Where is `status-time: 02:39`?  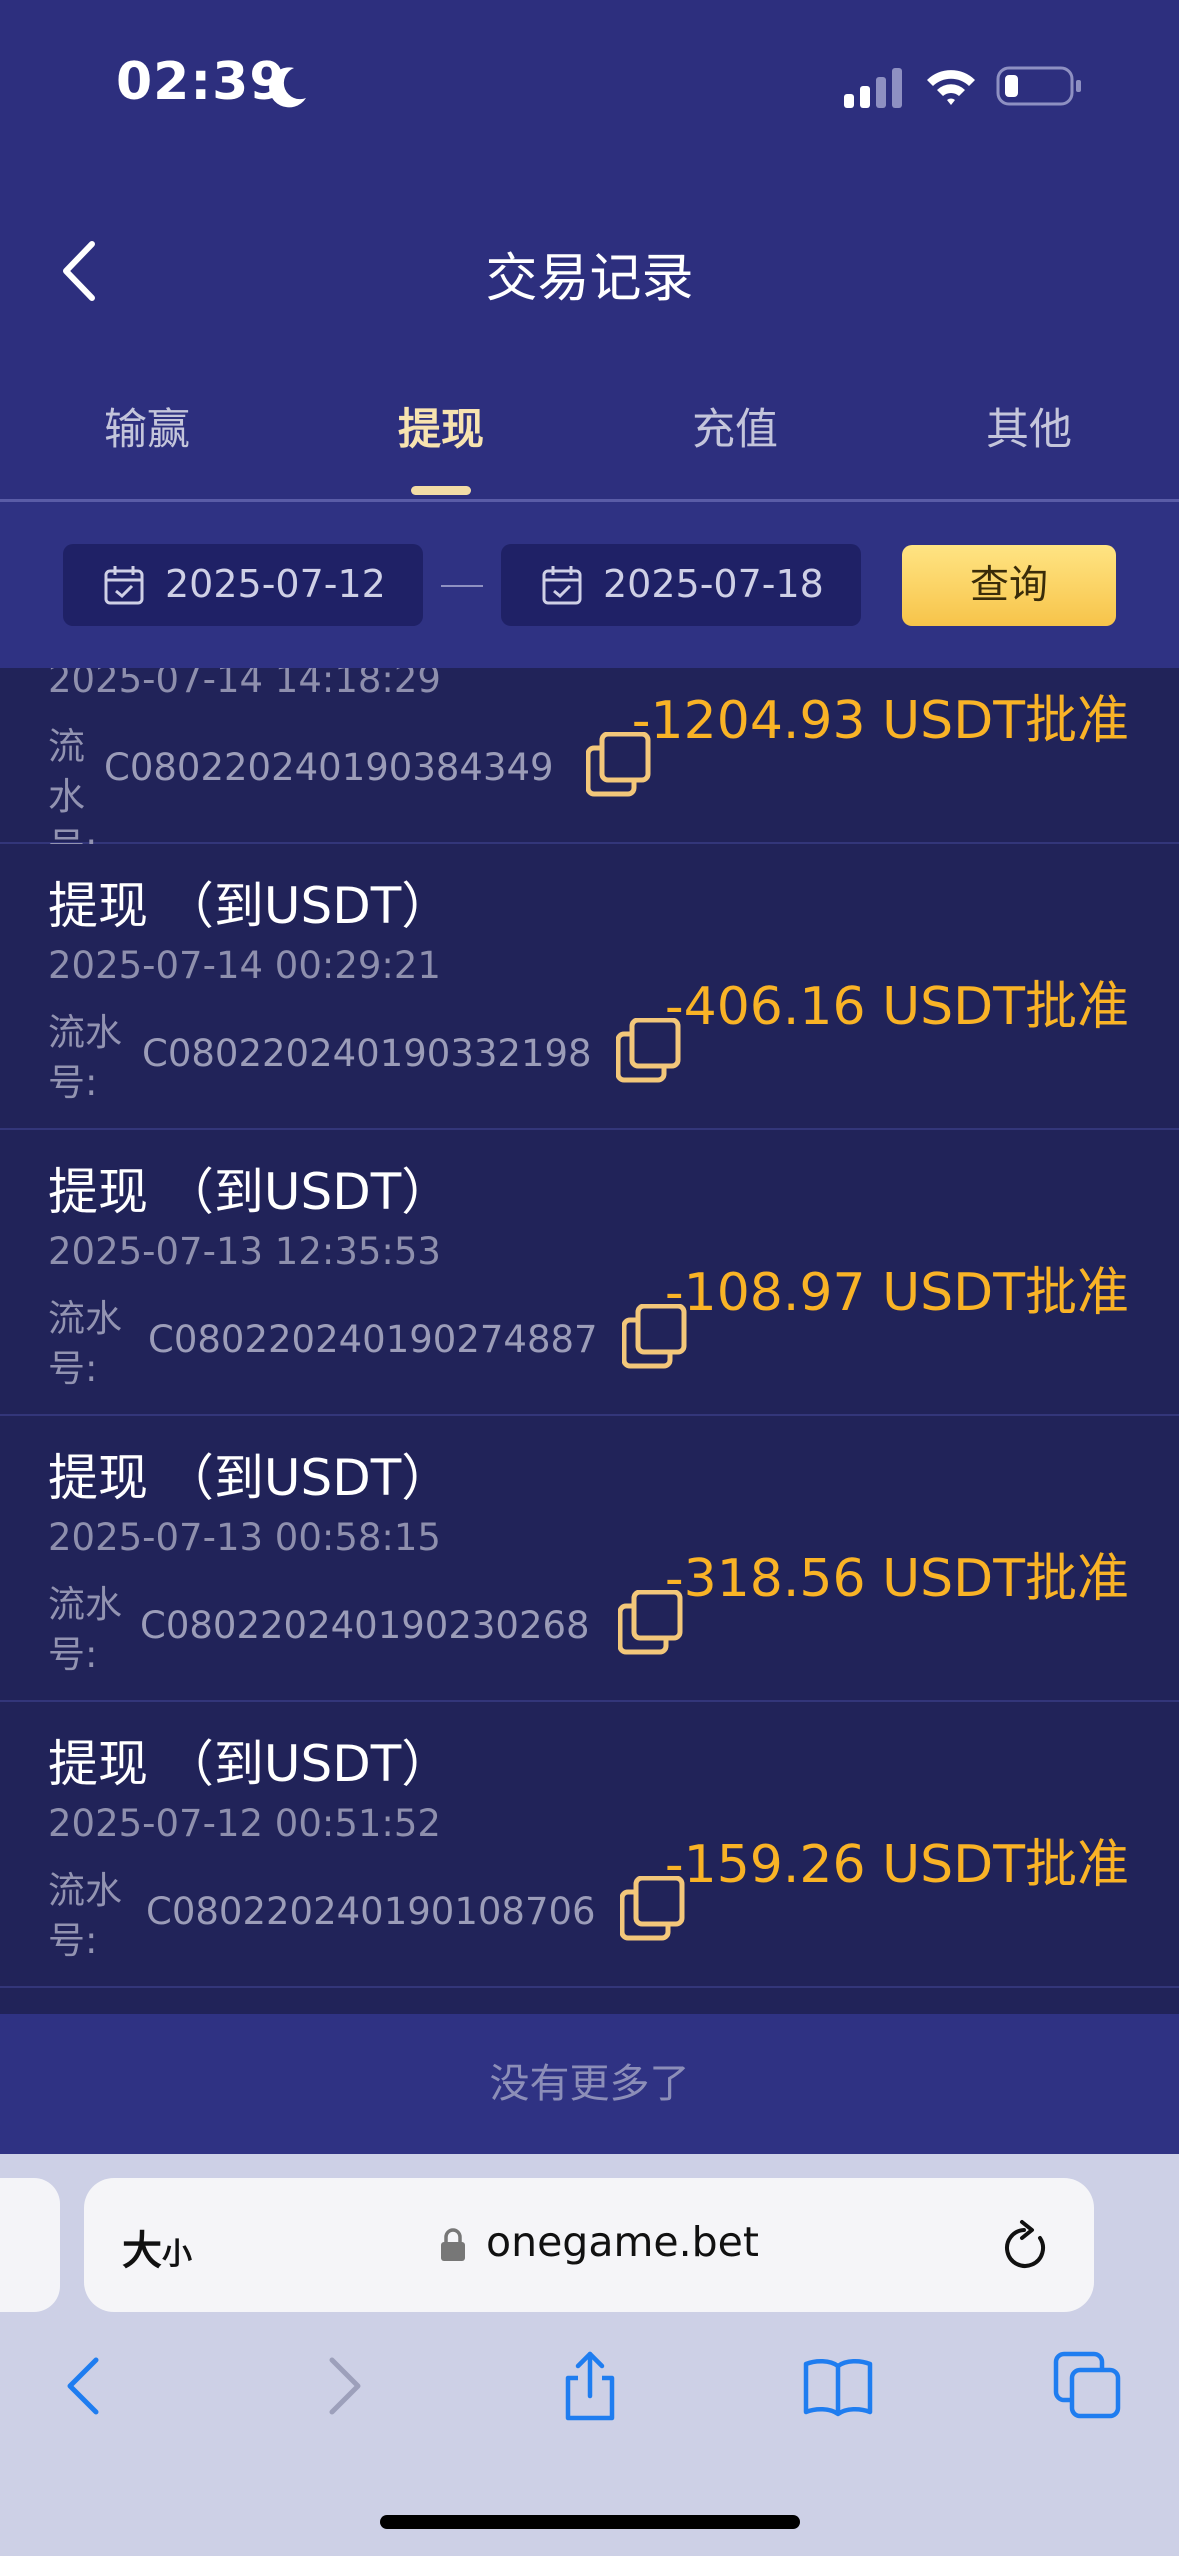 status-time: 02:39 is located at coordinates (201, 82).